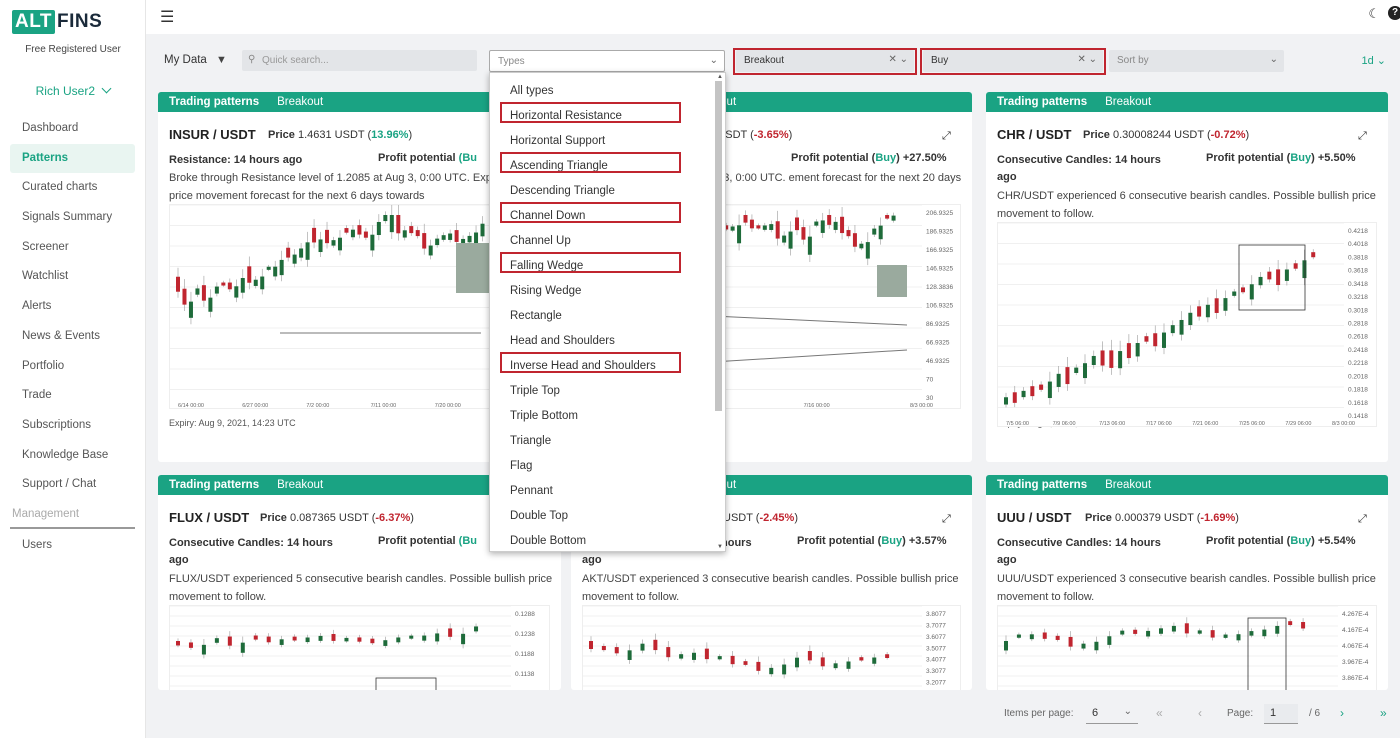  Describe the element at coordinates (1079, 551) in the screenshot. I see `card-signal: Consecutive Candles: 14 hours ago` at that location.